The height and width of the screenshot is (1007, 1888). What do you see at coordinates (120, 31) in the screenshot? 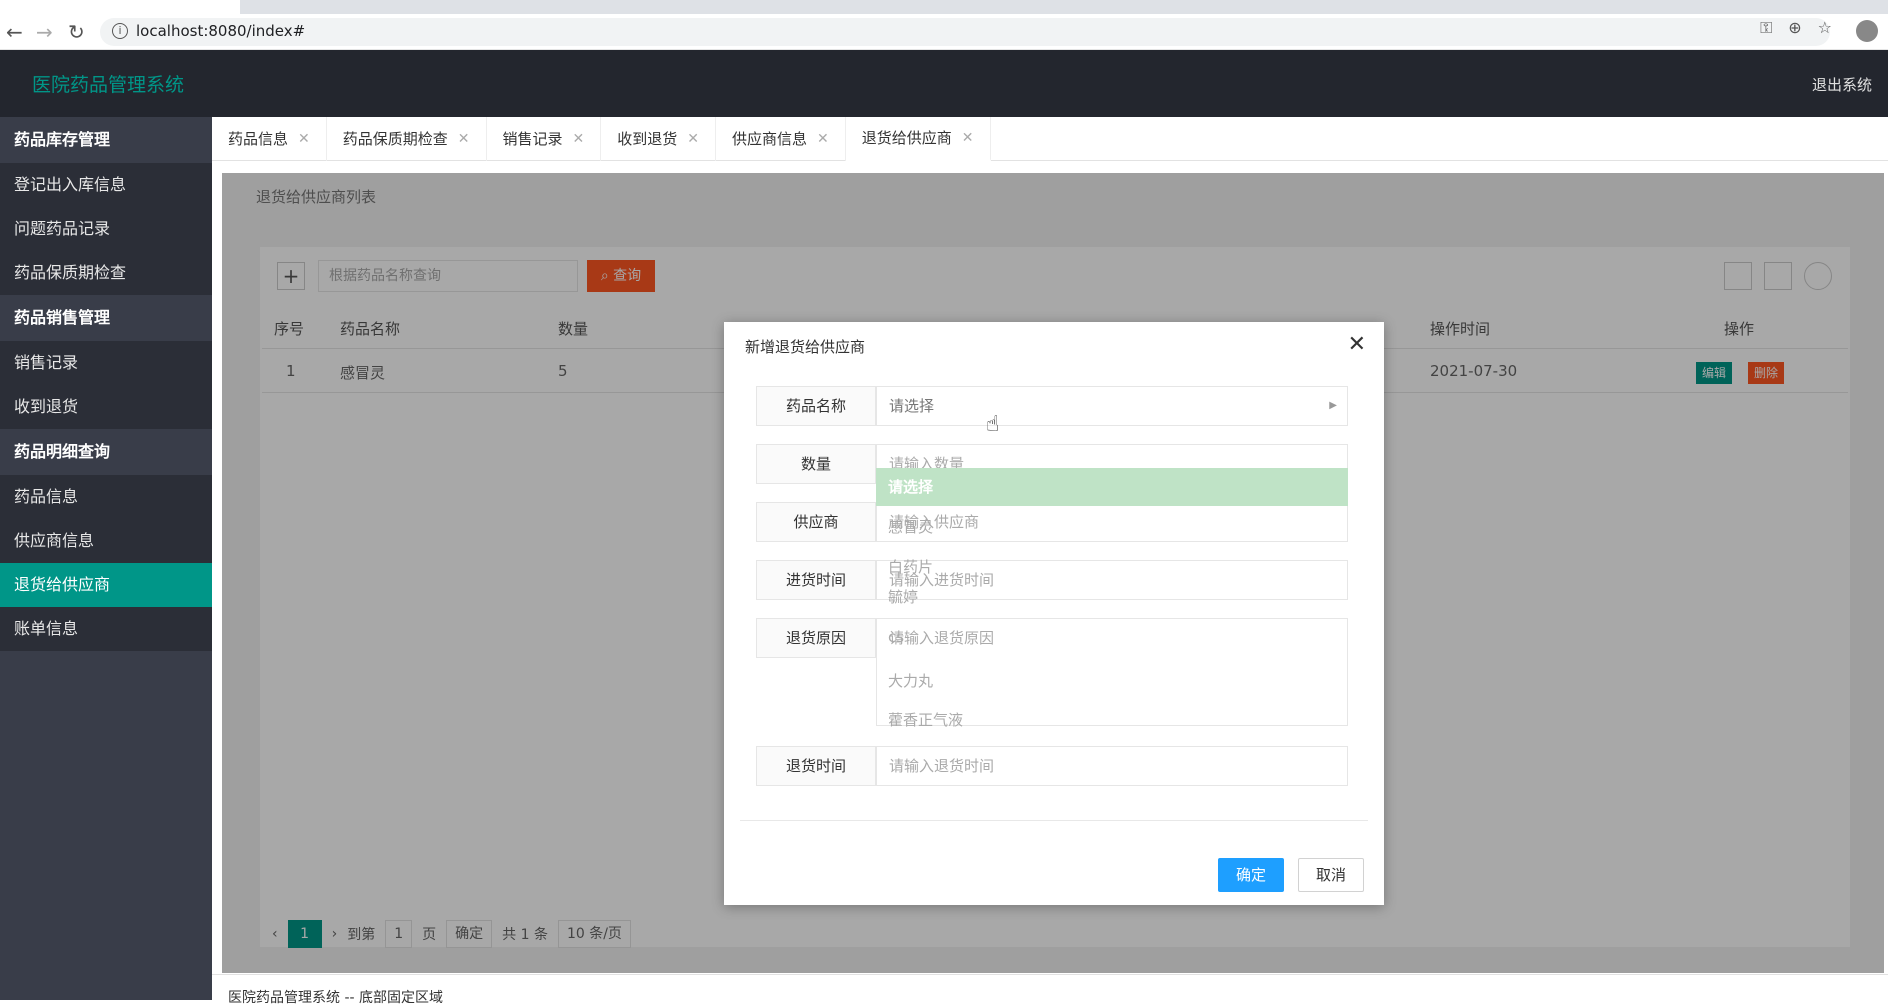
I see `info-icon: i` at bounding box center [120, 31].